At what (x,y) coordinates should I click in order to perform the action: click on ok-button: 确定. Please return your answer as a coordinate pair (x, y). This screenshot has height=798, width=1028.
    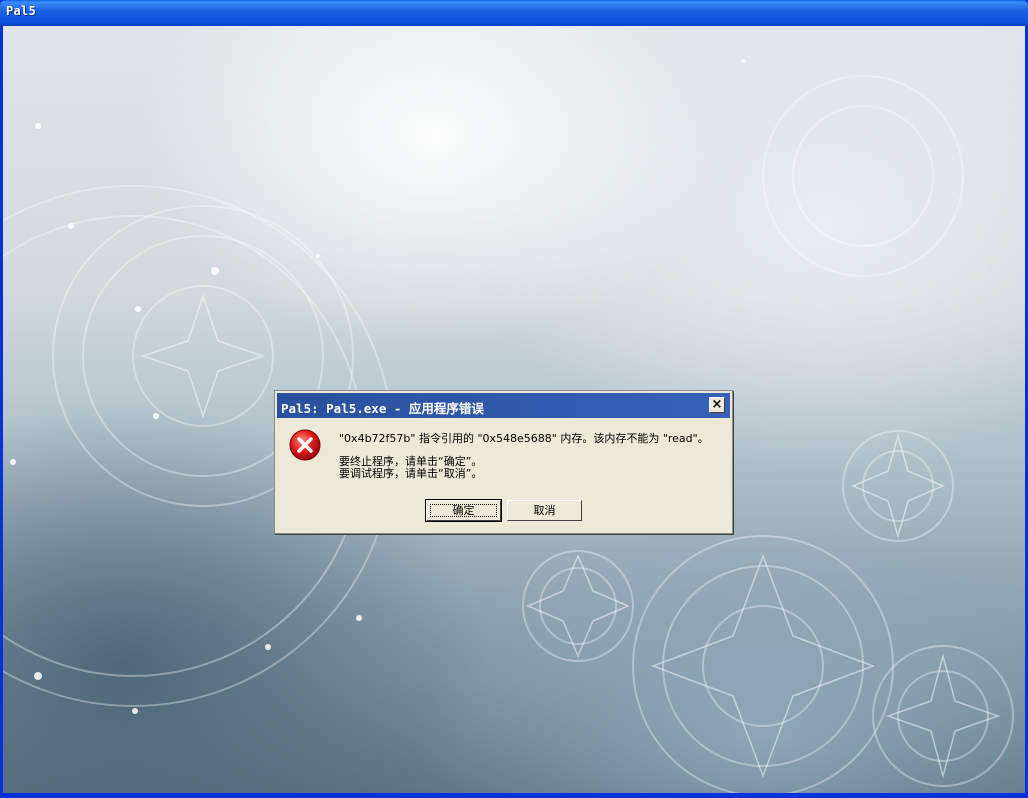
    Looking at the image, I should click on (463, 510).